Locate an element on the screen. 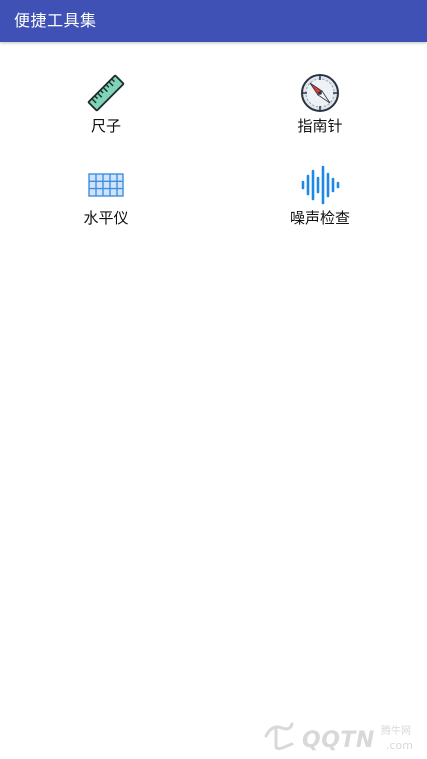 The width and height of the screenshot is (427, 759). app-bar: 便捷工具集 is located at coordinates (213, 21).